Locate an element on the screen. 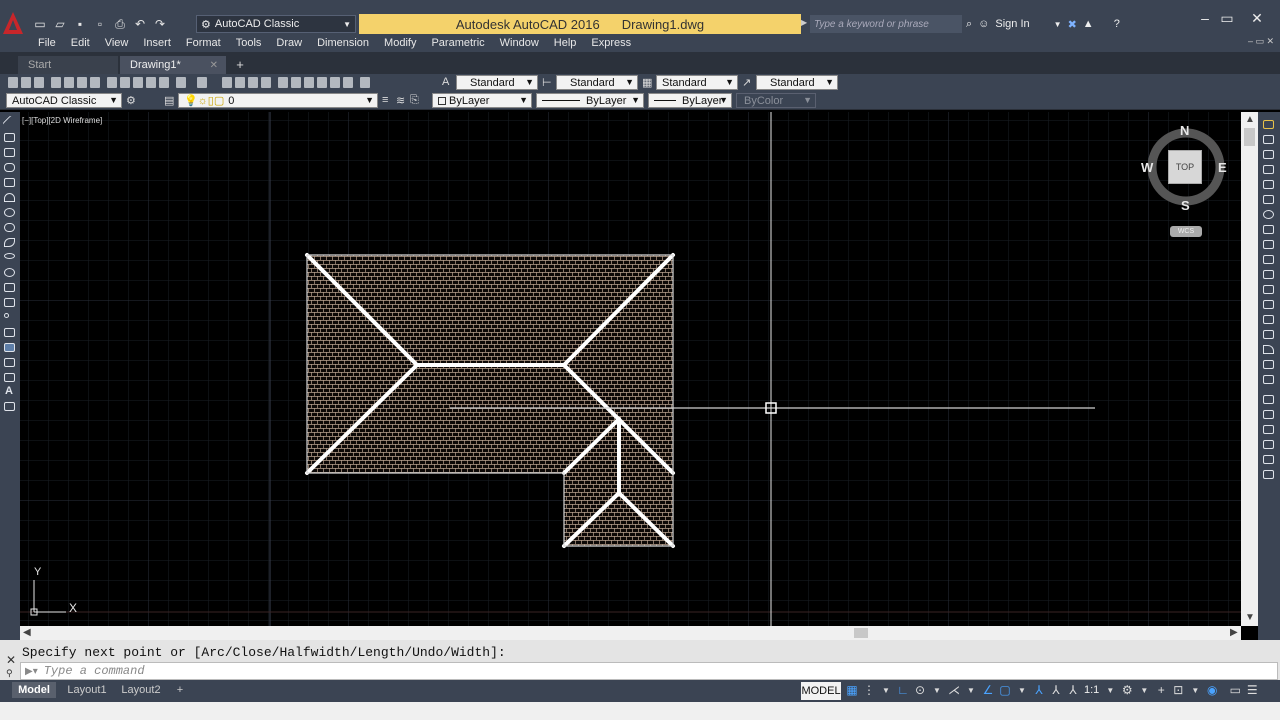 The width and height of the screenshot is (1280, 720). search-input: Type a keyword or phrase is located at coordinates (886, 24).